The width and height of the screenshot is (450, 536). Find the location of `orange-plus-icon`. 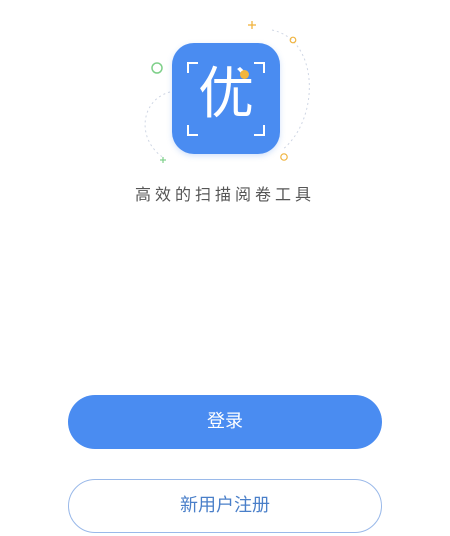

orange-plus-icon is located at coordinates (252, 25).